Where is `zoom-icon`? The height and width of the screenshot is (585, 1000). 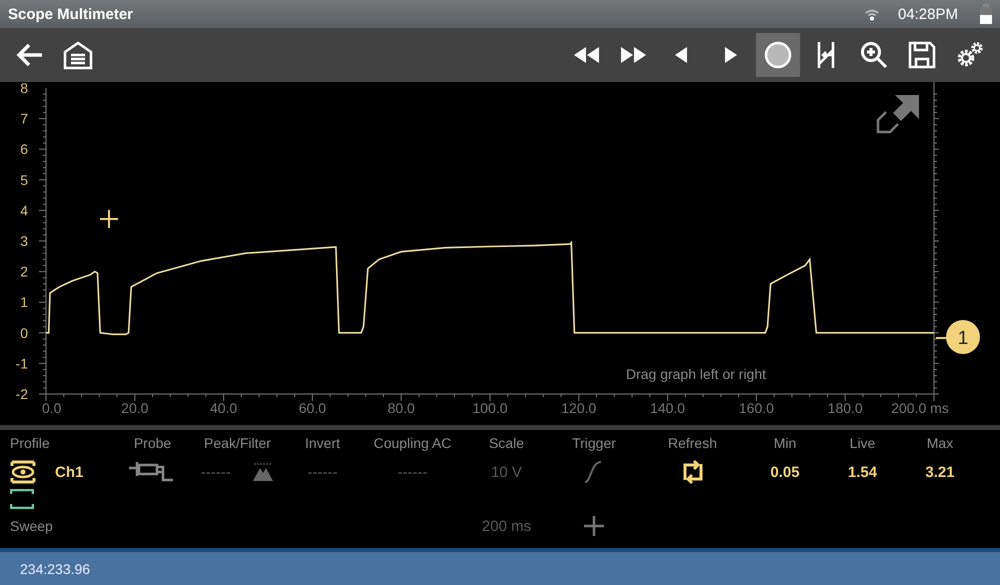 zoom-icon is located at coordinates (874, 55).